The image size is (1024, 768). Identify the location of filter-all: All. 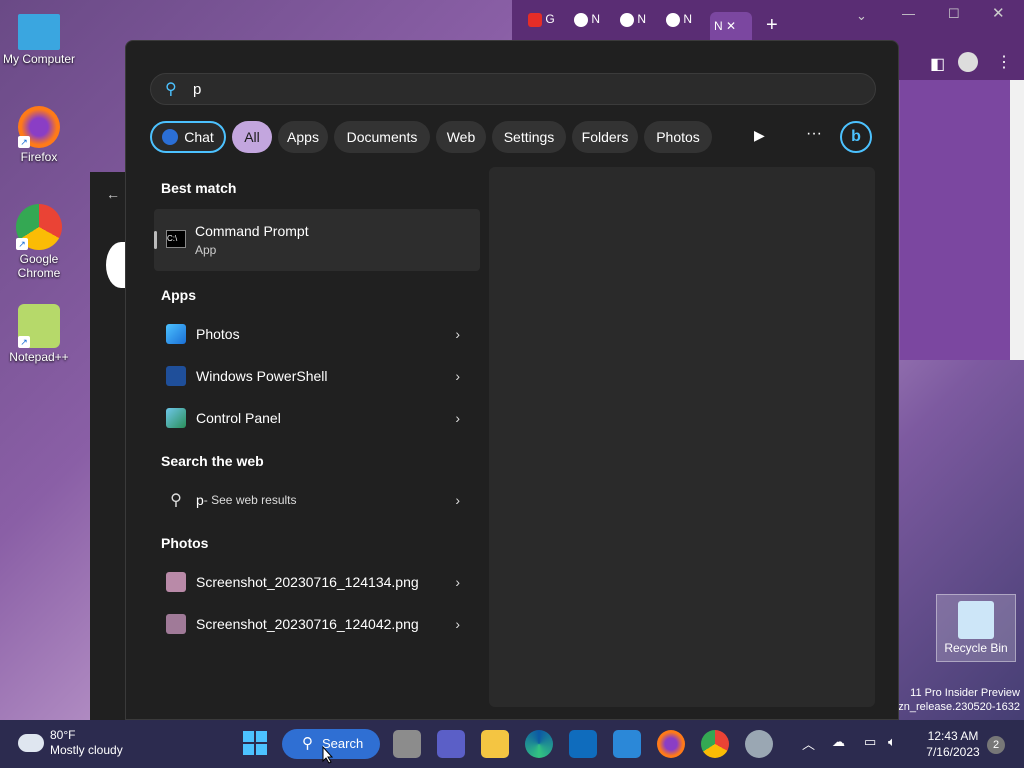
(252, 137).